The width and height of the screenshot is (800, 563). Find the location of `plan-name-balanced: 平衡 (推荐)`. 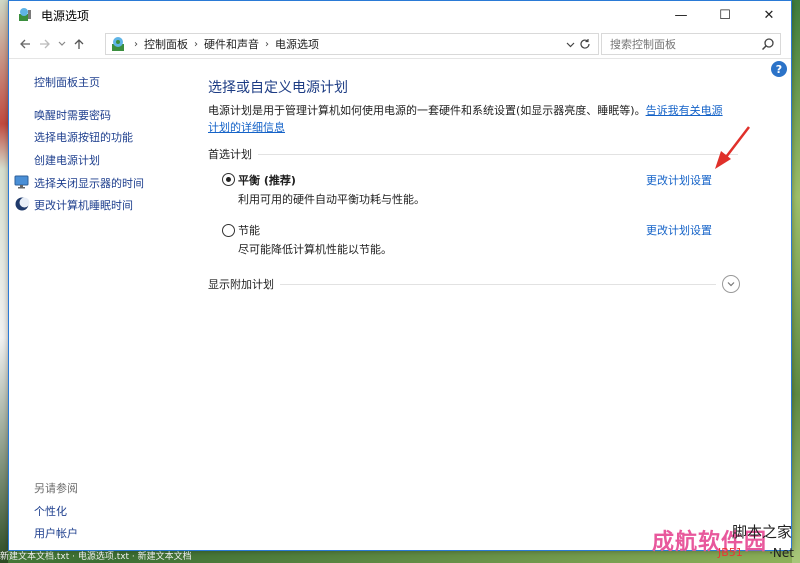

plan-name-balanced: 平衡 (推荐) is located at coordinates (267, 180).